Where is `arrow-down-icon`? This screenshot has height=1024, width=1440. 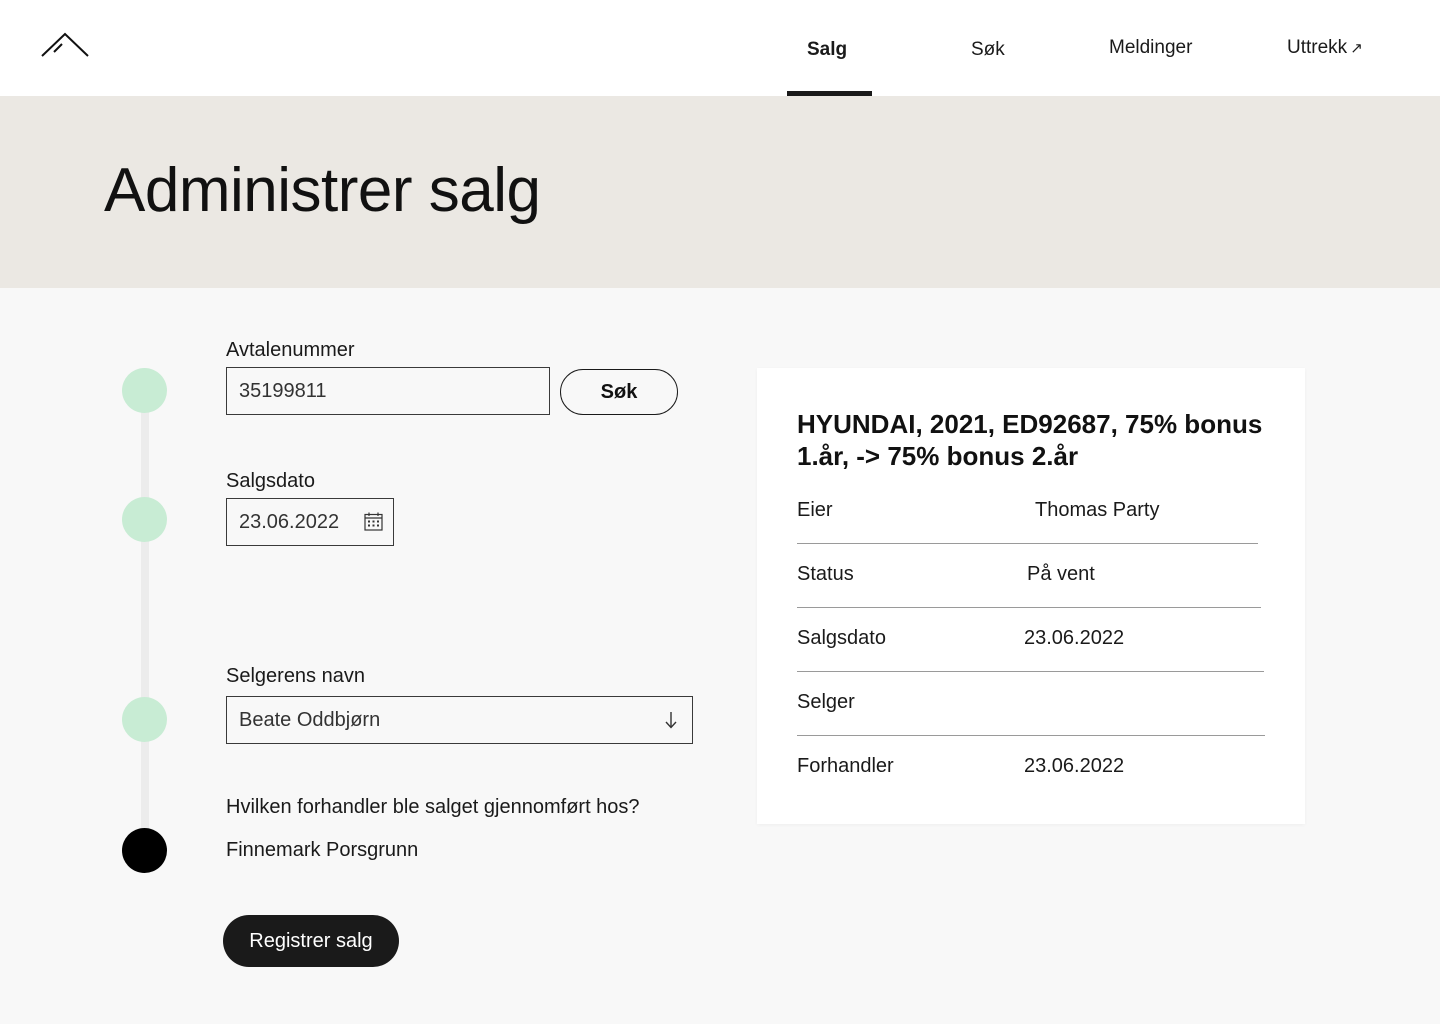
arrow-down-icon is located at coordinates (671, 720).